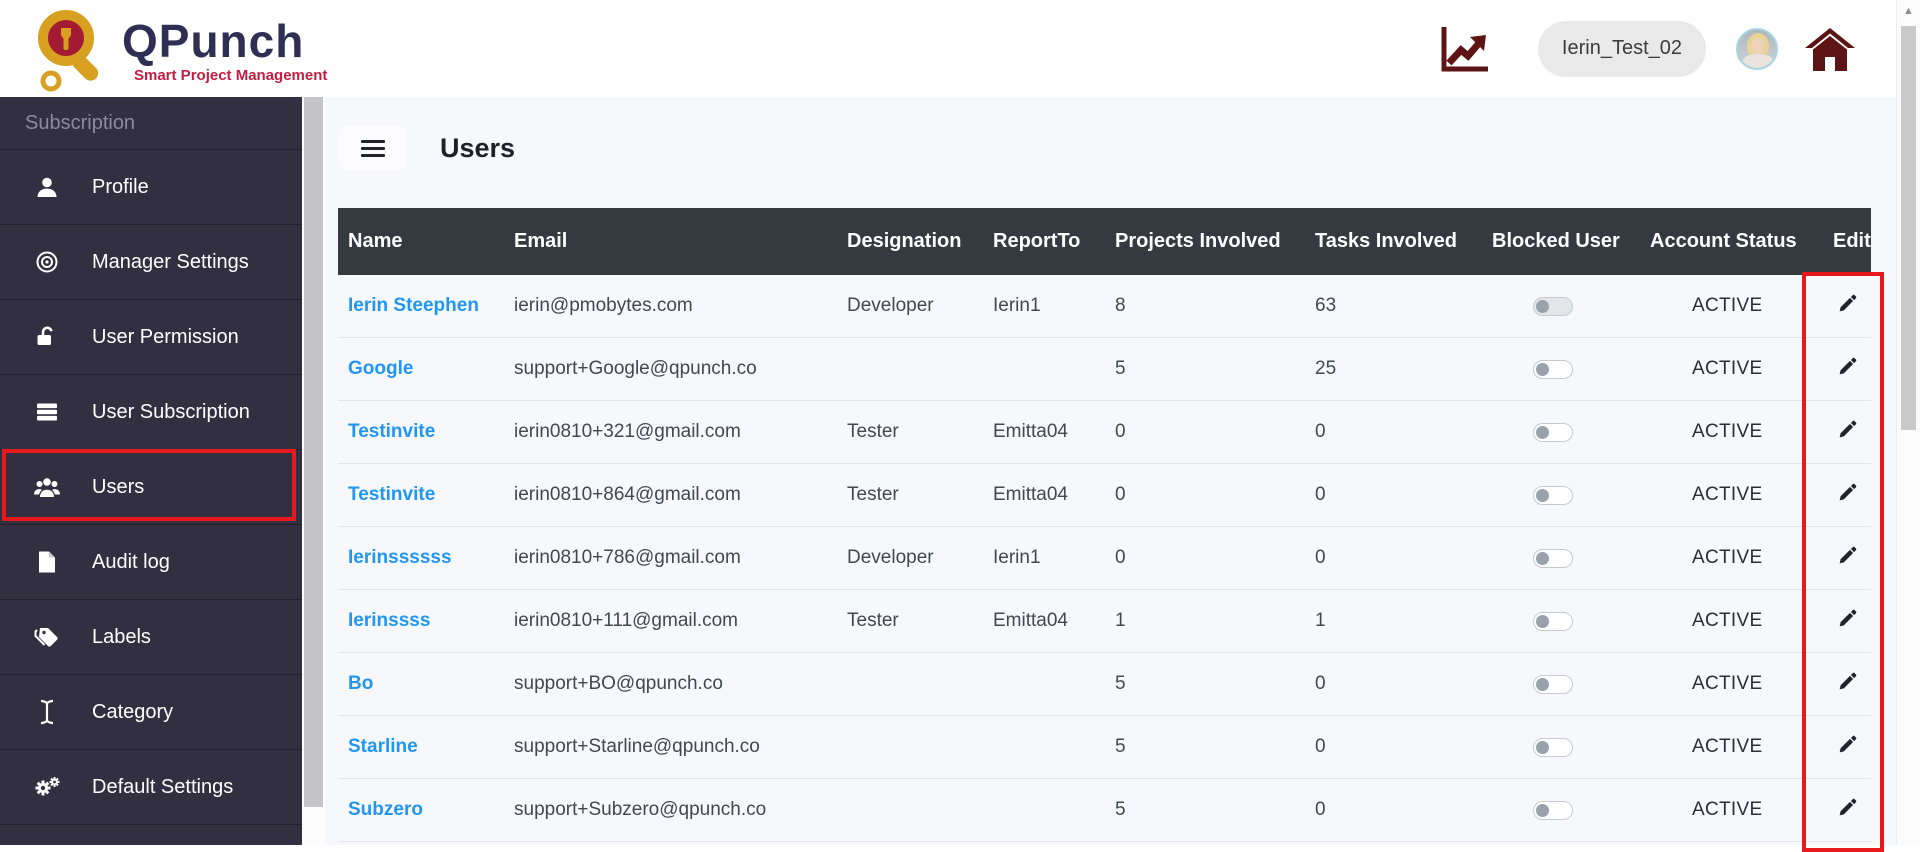 The height and width of the screenshot is (852, 1920). What do you see at coordinates (372, 148) in the screenshot?
I see `menu-toggle-button` at bounding box center [372, 148].